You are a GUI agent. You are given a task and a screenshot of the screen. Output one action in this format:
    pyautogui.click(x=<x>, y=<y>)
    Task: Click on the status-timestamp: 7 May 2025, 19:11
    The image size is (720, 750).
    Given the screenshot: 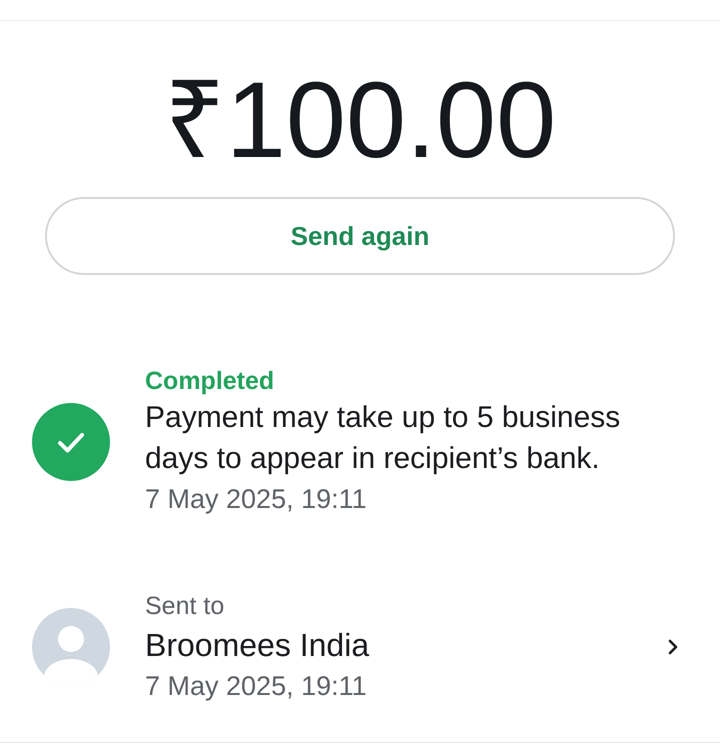 What is the action you would take?
    pyautogui.click(x=256, y=499)
    